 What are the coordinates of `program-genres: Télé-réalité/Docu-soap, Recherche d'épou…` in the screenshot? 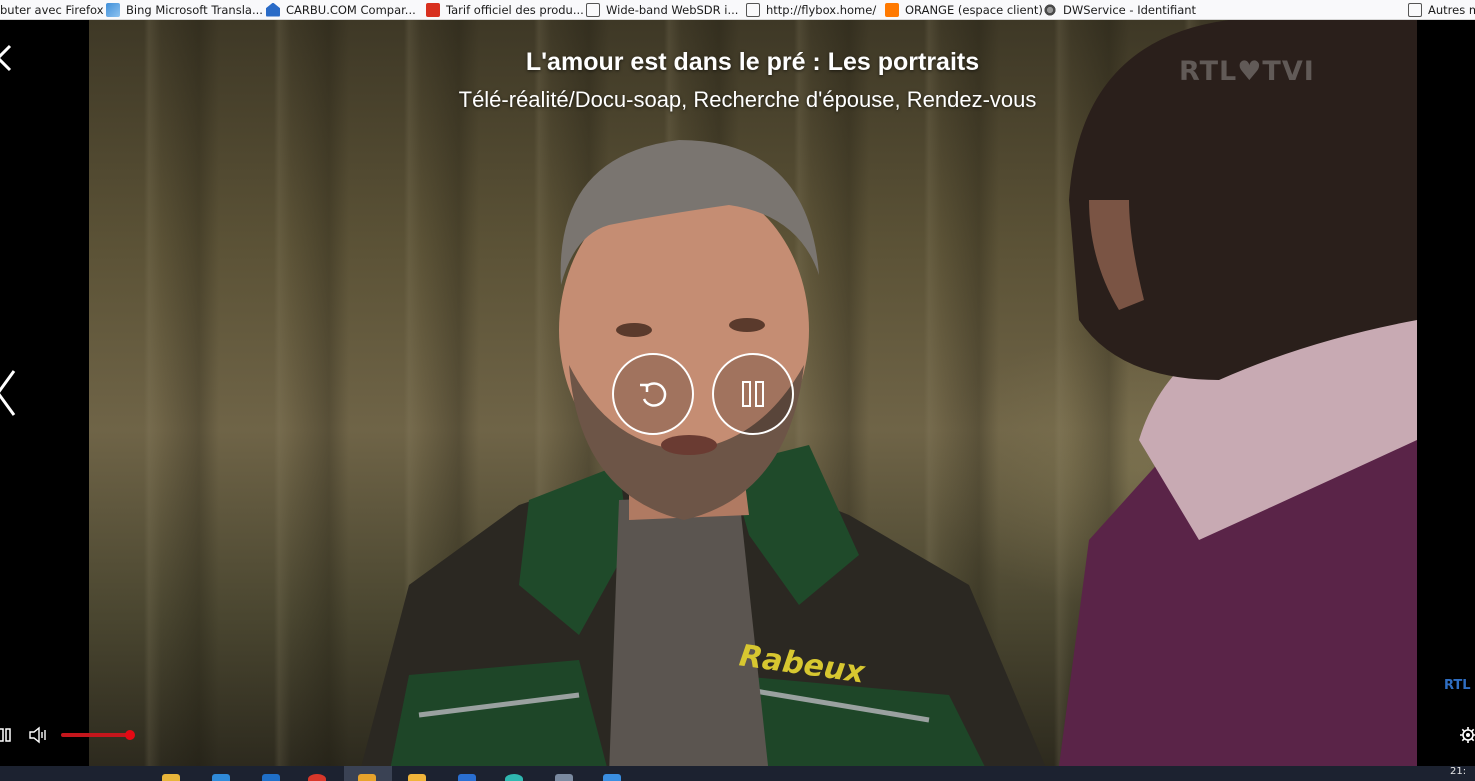 It's located at (747, 99).